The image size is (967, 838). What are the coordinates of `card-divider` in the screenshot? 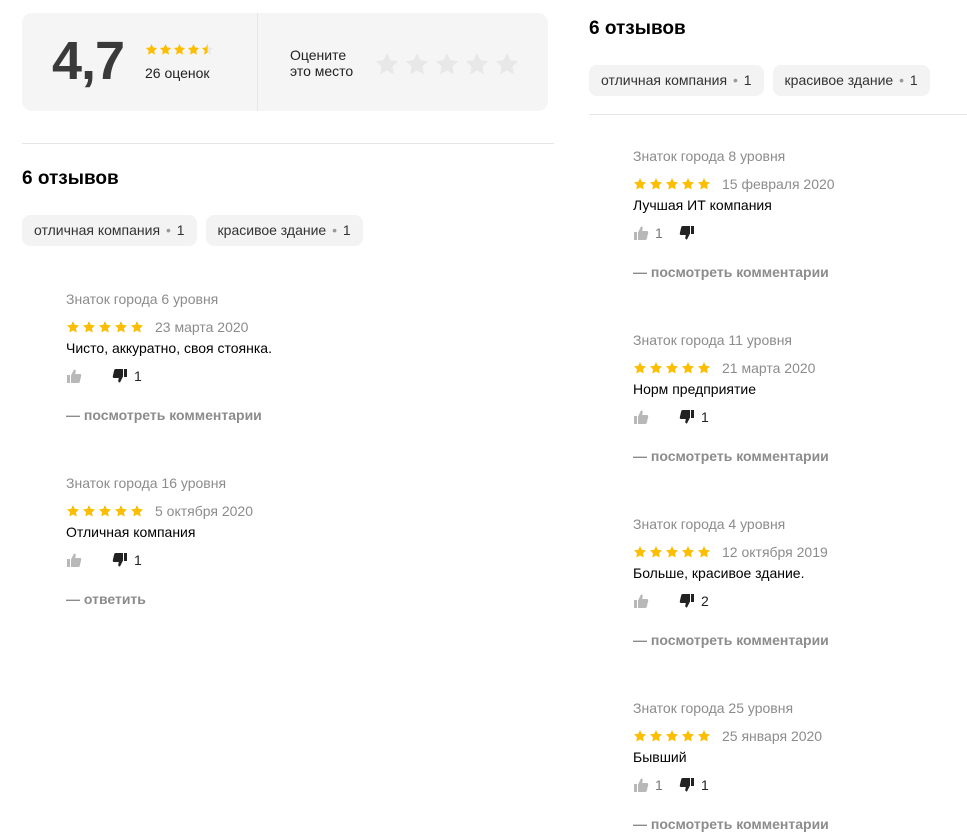 It's located at (257, 62).